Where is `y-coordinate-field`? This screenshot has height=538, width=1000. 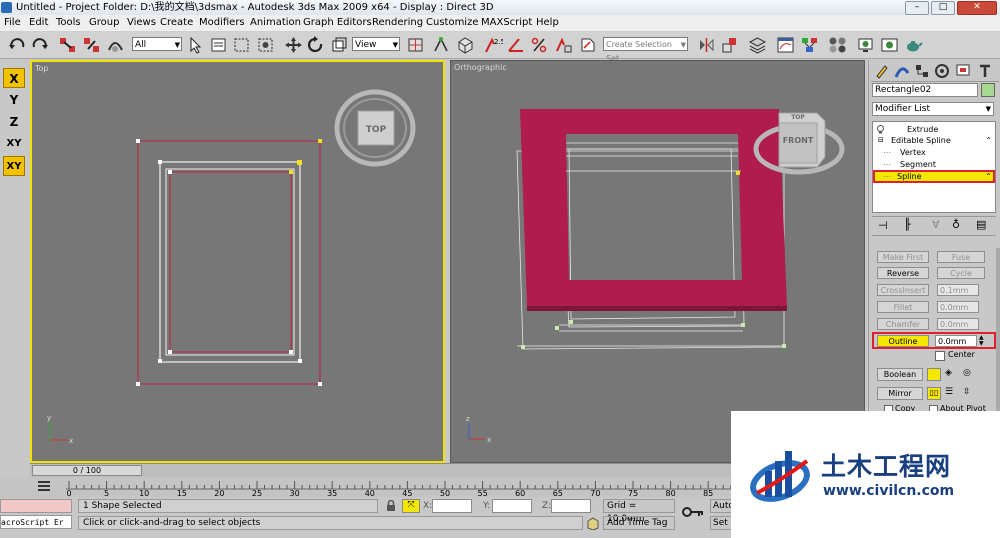 y-coordinate-field is located at coordinates (512, 506).